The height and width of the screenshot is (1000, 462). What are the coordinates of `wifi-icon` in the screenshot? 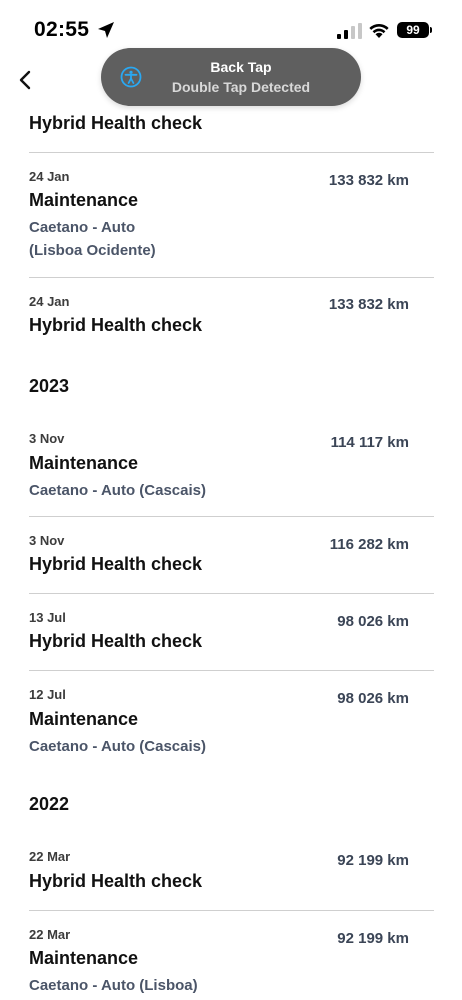 It's located at (379, 30).